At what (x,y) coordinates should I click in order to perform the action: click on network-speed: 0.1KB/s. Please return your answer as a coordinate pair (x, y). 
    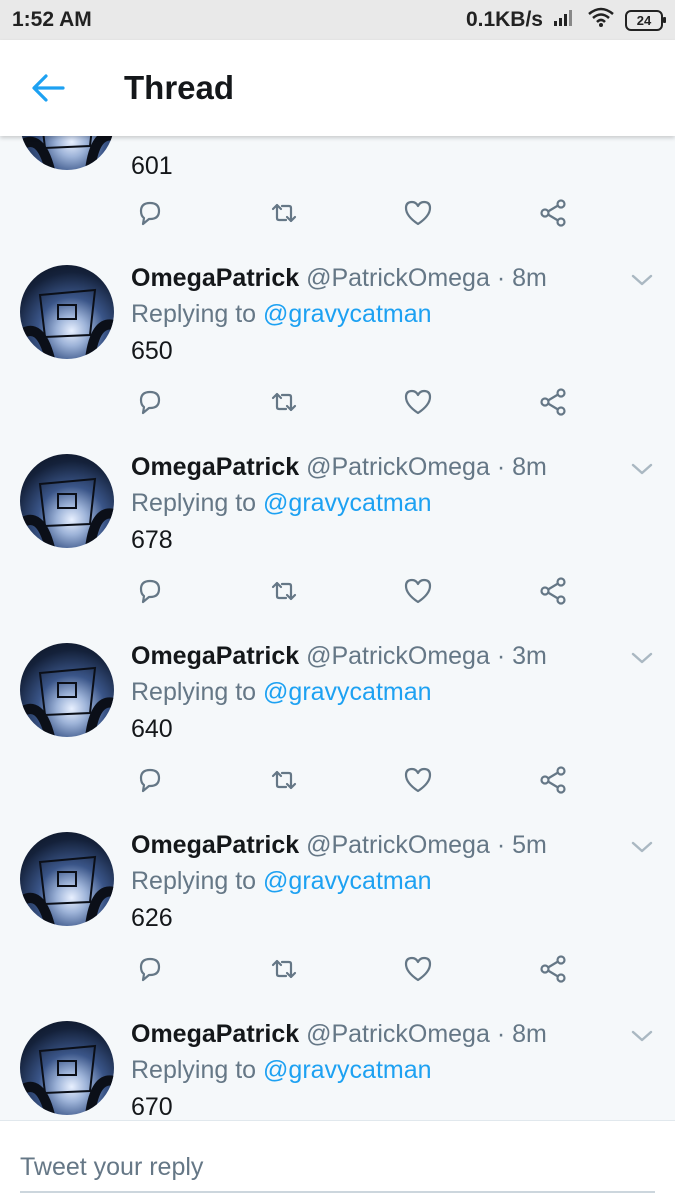
    Looking at the image, I should click on (504, 19).